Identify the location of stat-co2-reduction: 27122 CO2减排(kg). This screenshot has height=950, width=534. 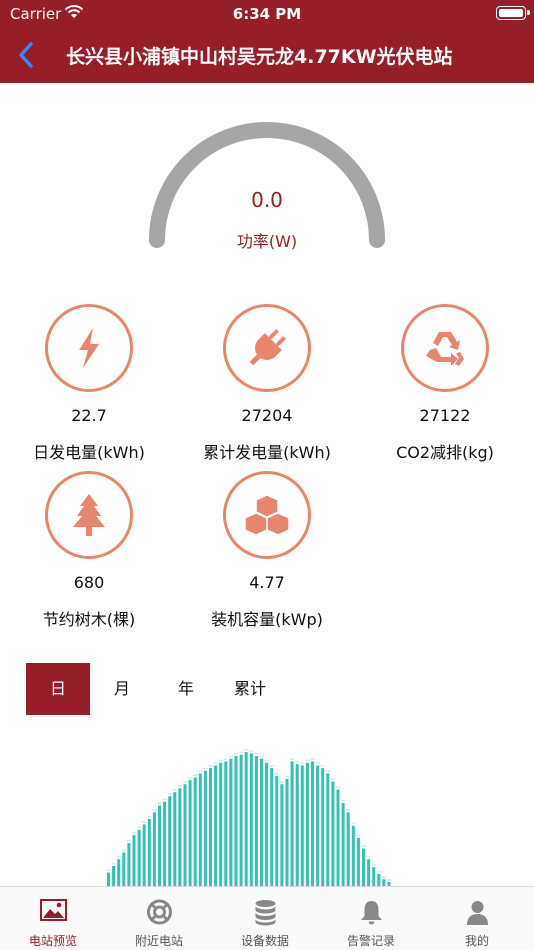
(445, 383).